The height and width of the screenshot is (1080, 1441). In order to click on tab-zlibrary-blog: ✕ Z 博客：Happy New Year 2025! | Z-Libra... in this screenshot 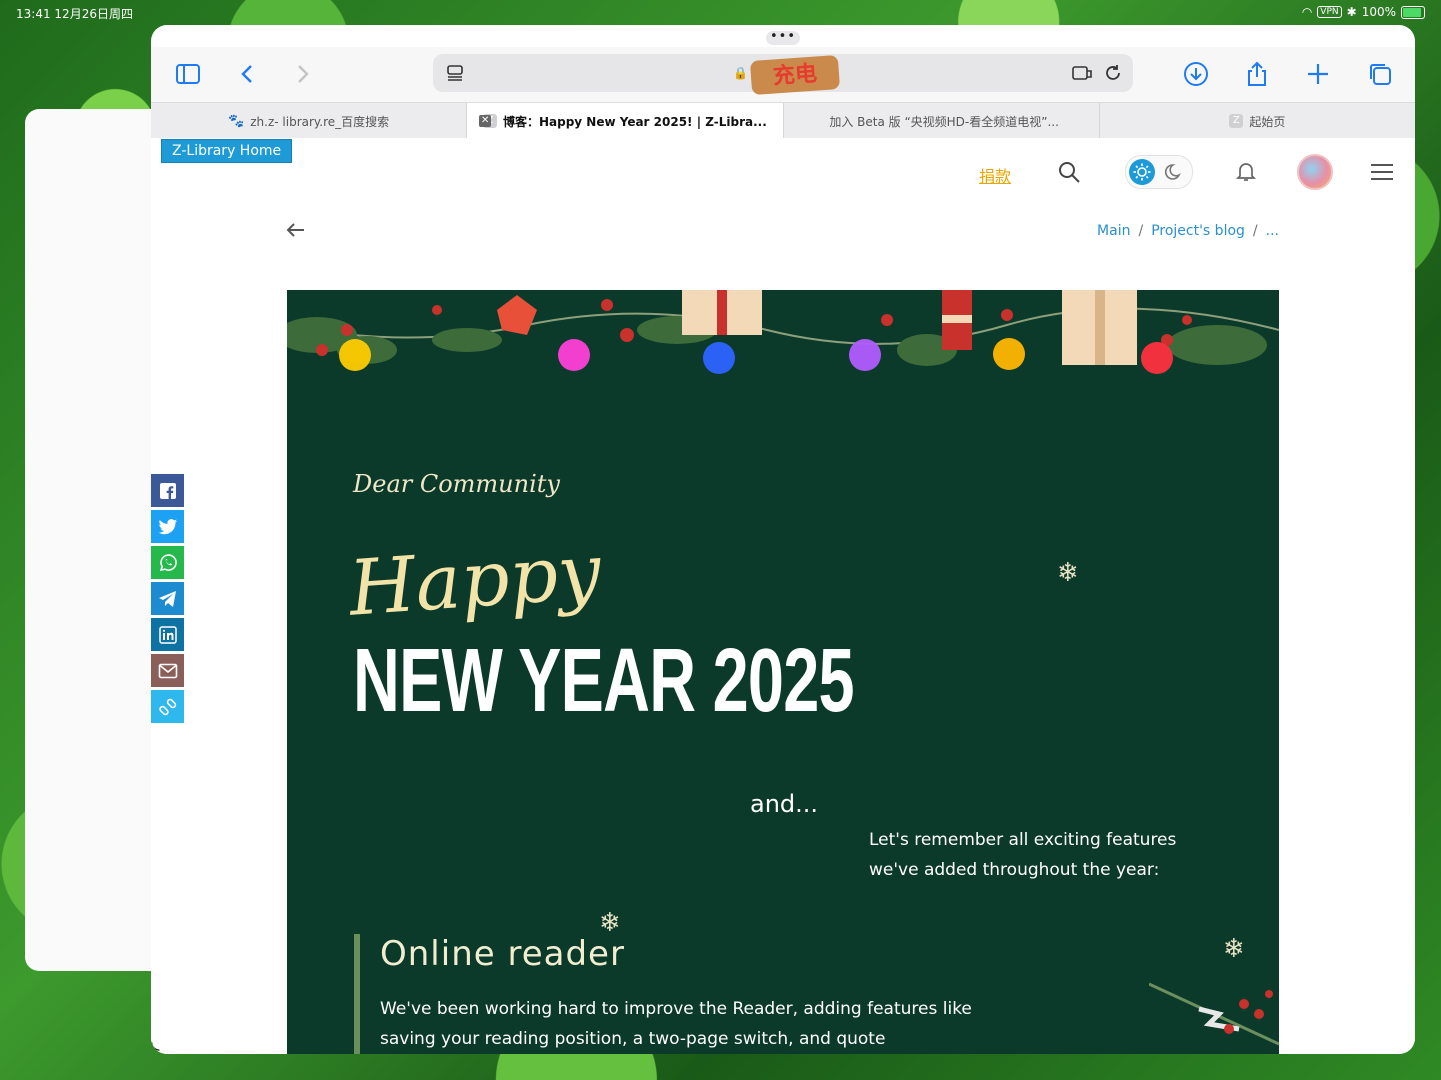, I will do `click(625, 121)`.